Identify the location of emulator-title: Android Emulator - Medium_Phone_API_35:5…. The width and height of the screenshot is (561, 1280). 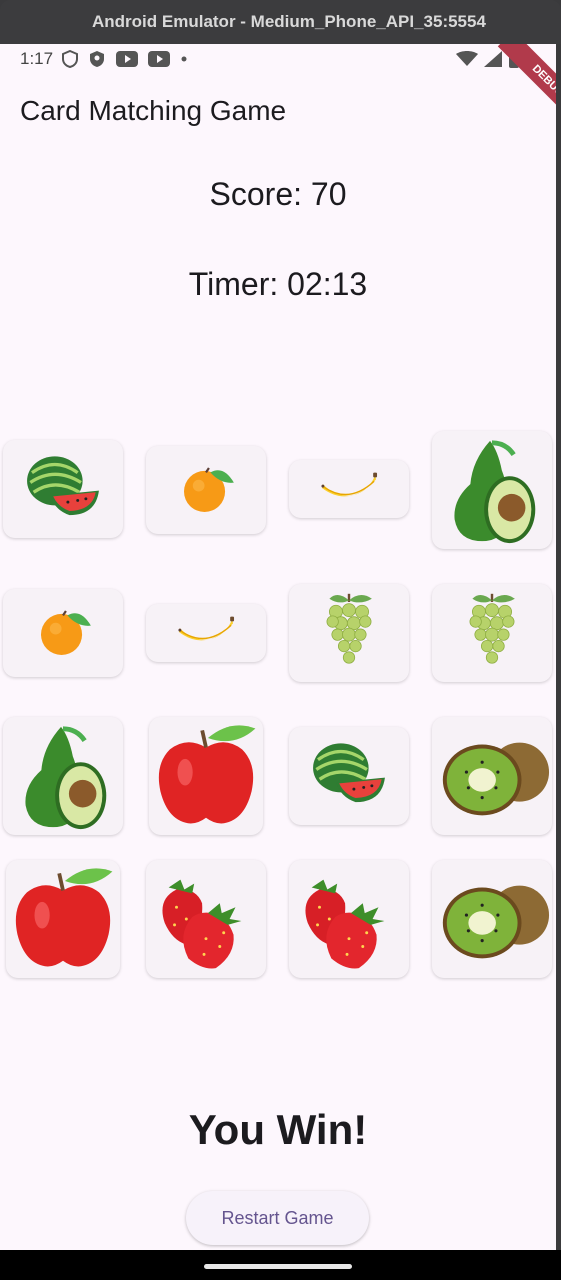
(289, 21).